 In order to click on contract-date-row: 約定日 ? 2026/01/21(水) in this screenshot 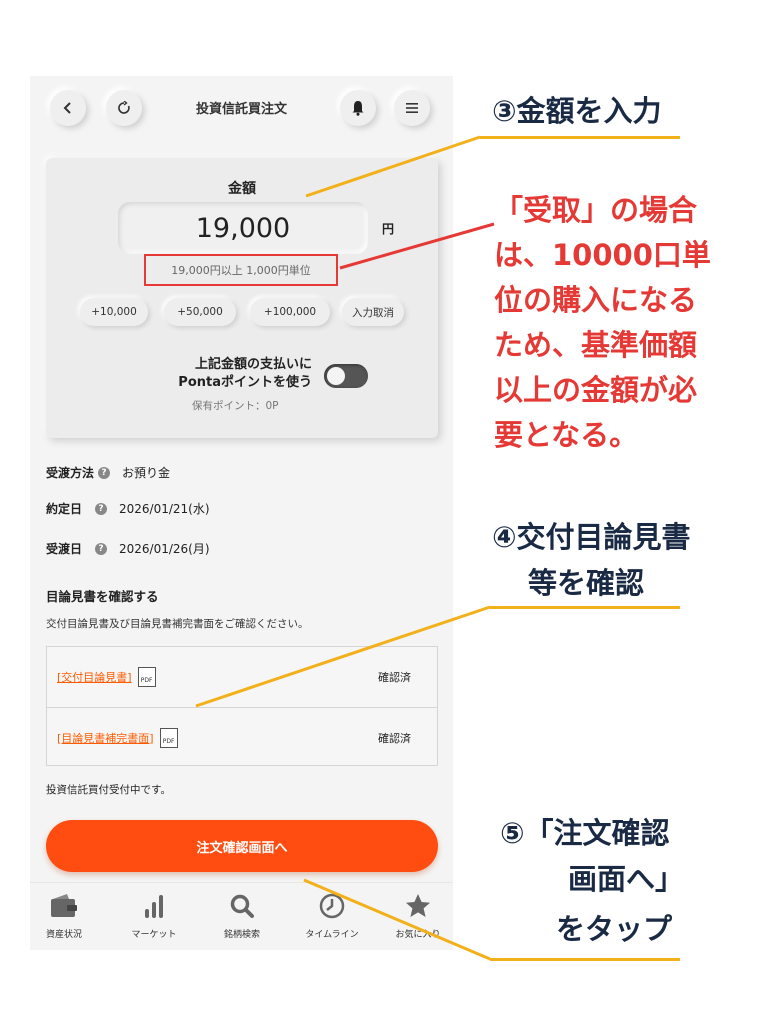, I will do `click(128, 508)`.